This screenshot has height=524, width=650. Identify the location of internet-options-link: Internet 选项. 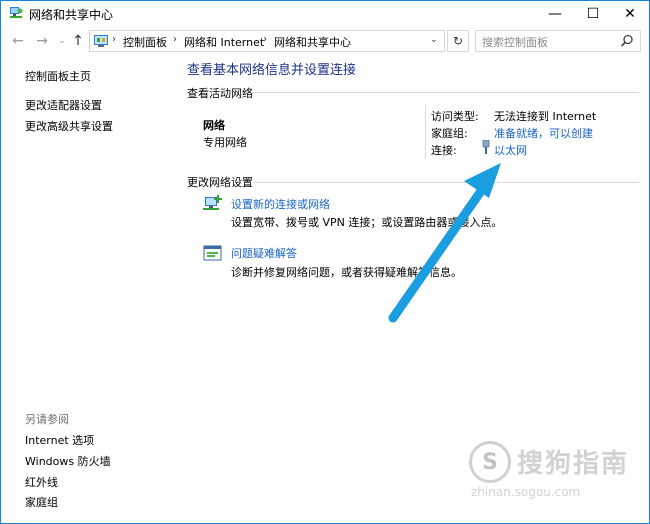
(59, 440).